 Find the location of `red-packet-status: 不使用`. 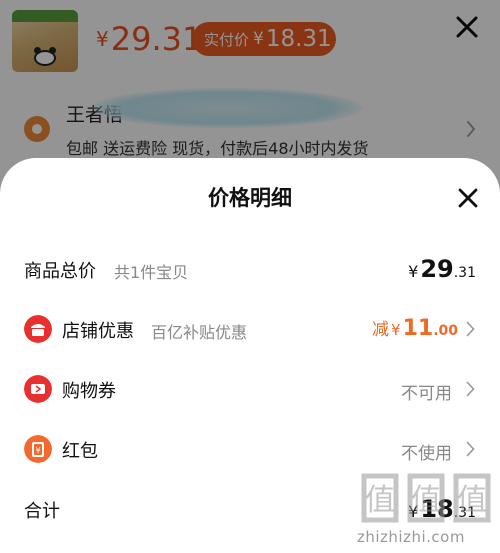

red-packet-status: 不使用 is located at coordinates (426, 454).